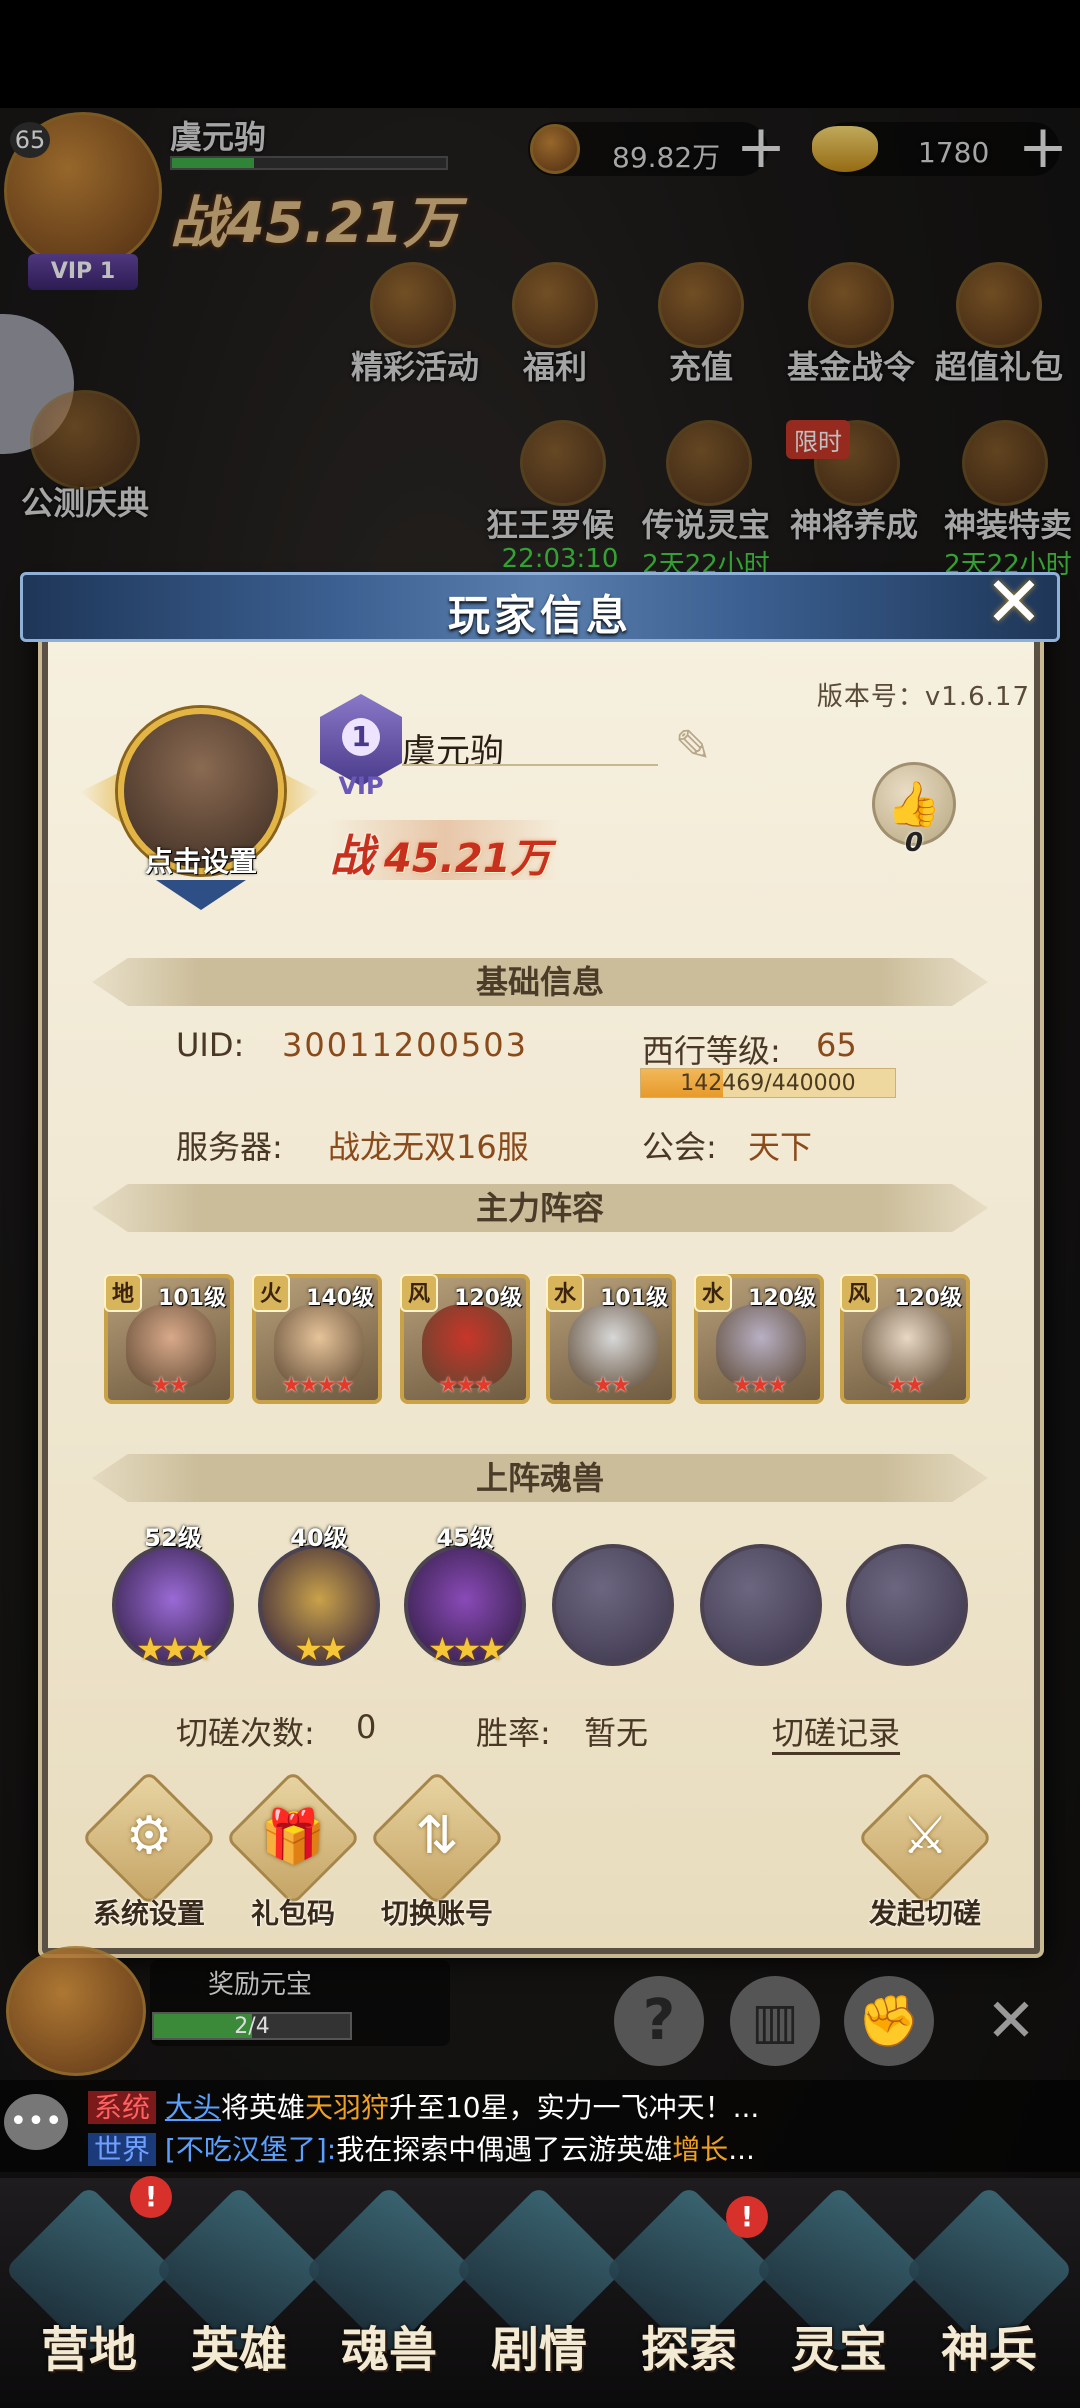 The width and height of the screenshot is (1080, 2408). Describe the element at coordinates (271, 1293) in the screenshot. I see `element-badge: 火` at that location.